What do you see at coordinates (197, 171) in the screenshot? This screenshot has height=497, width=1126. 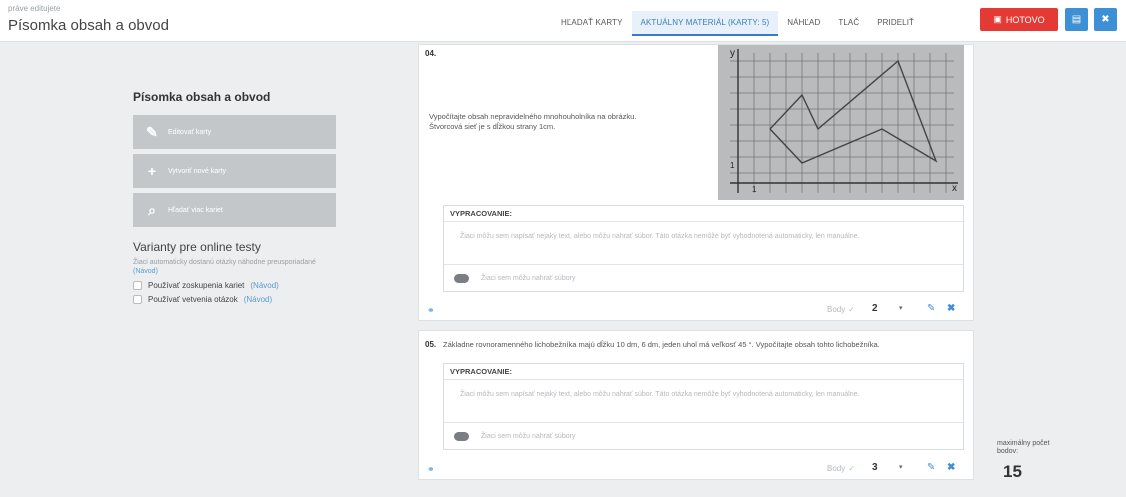 I see `create-cards-label: Vytvoriť nové karty` at bounding box center [197, 171].